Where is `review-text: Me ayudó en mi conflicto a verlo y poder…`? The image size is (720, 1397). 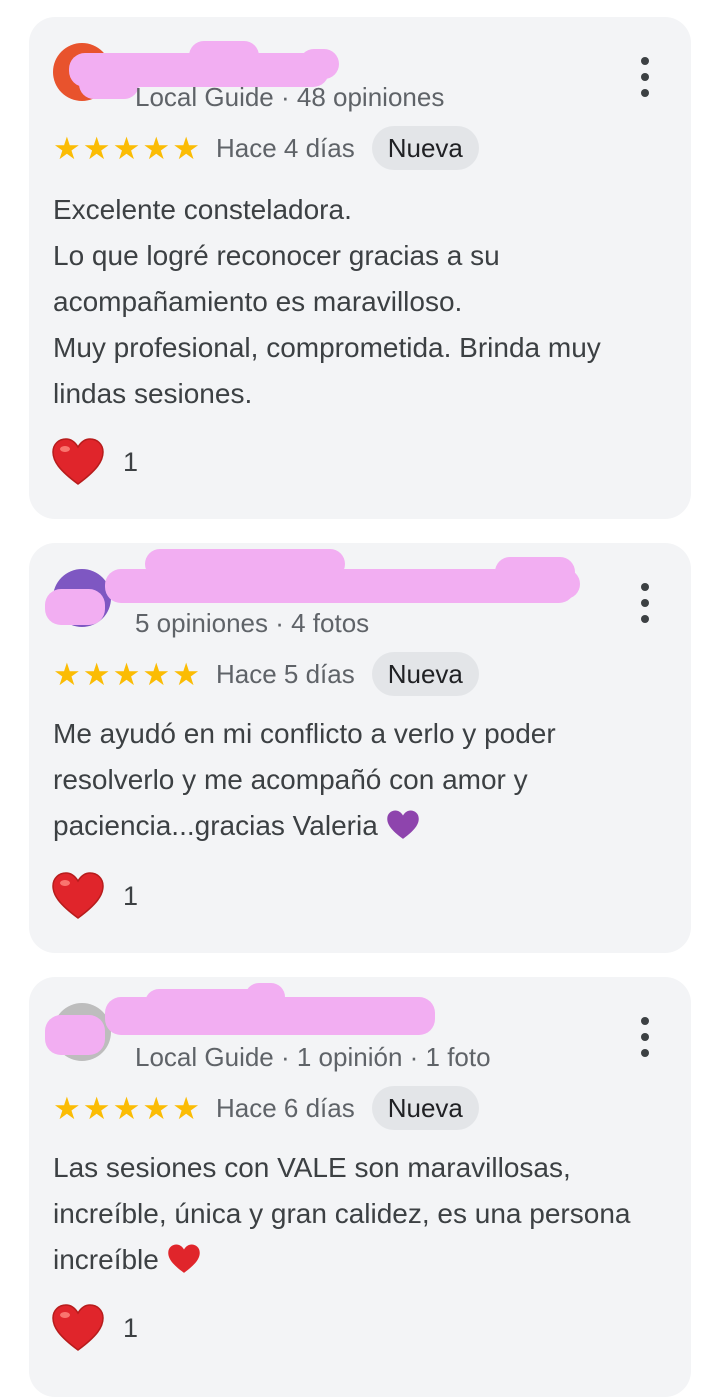 review-text: Me ayudó en mi conflicto a verlo y poder… is located at coordinates (358, 780).